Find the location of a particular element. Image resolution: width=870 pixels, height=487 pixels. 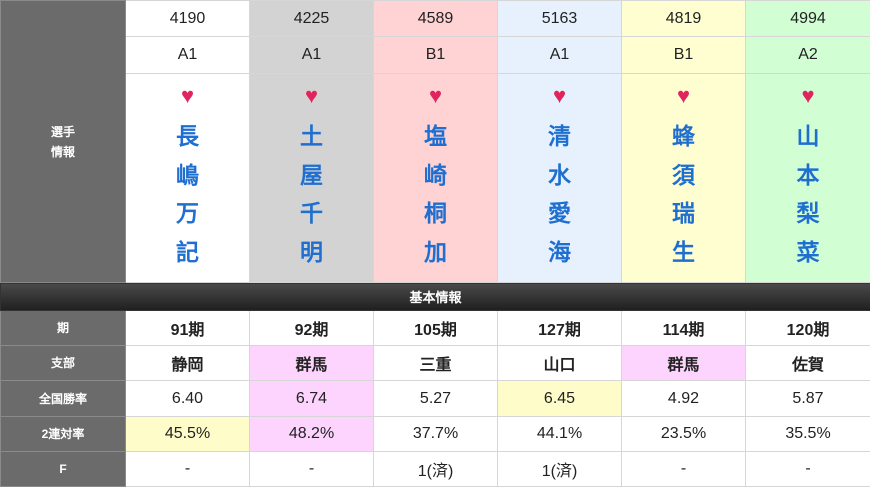

racer-name-cell: ♥ 土 屋 千 明 is located at coordinates (312, 178).